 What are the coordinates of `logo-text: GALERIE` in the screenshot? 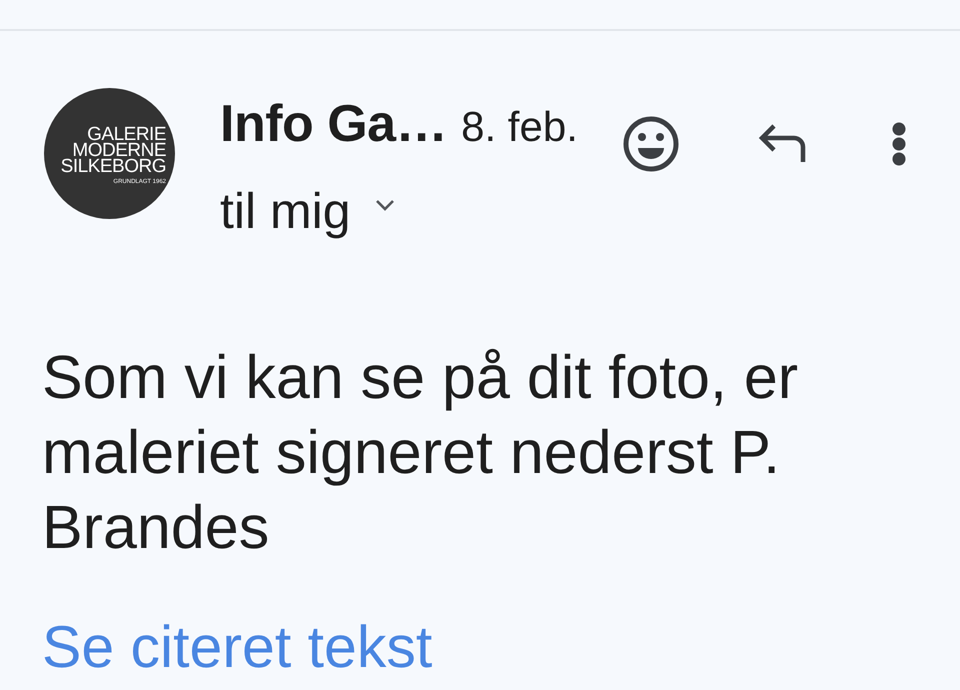 It's located at (126, 135).